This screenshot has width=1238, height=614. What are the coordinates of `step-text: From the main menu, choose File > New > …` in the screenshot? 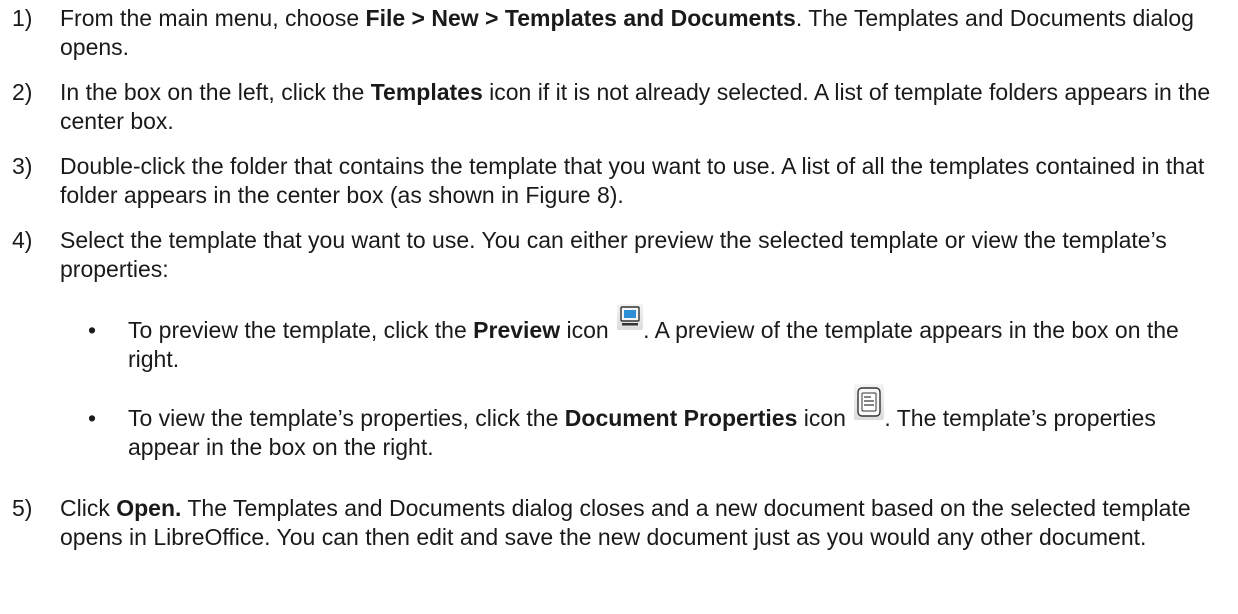 It's located at (627, 32).